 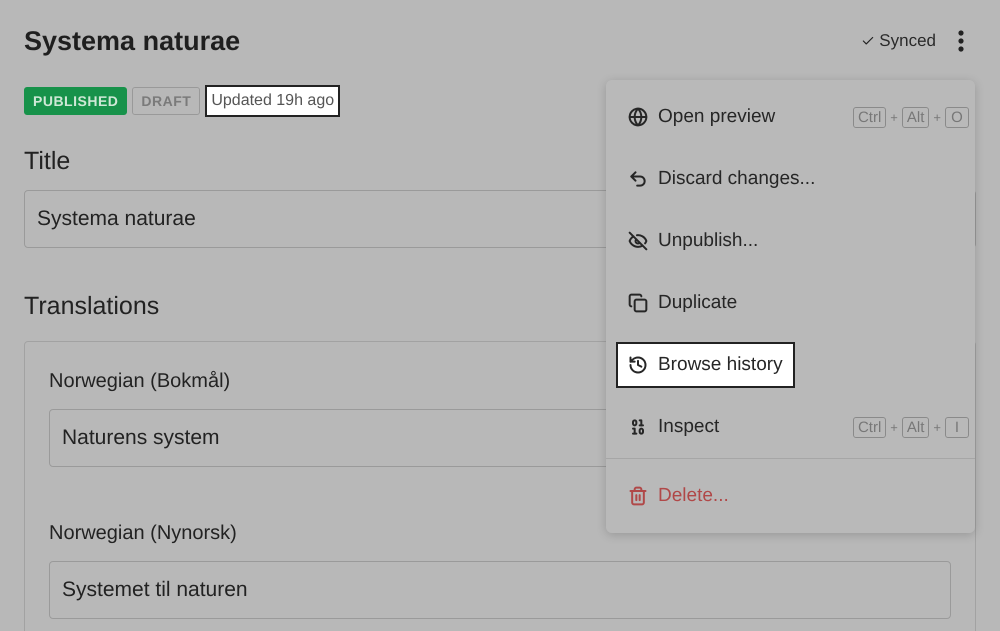 What do you see at coordinates (957, 427) in the screenshot?
I see `keyboard-key: I` at bounding box center [957, 427].